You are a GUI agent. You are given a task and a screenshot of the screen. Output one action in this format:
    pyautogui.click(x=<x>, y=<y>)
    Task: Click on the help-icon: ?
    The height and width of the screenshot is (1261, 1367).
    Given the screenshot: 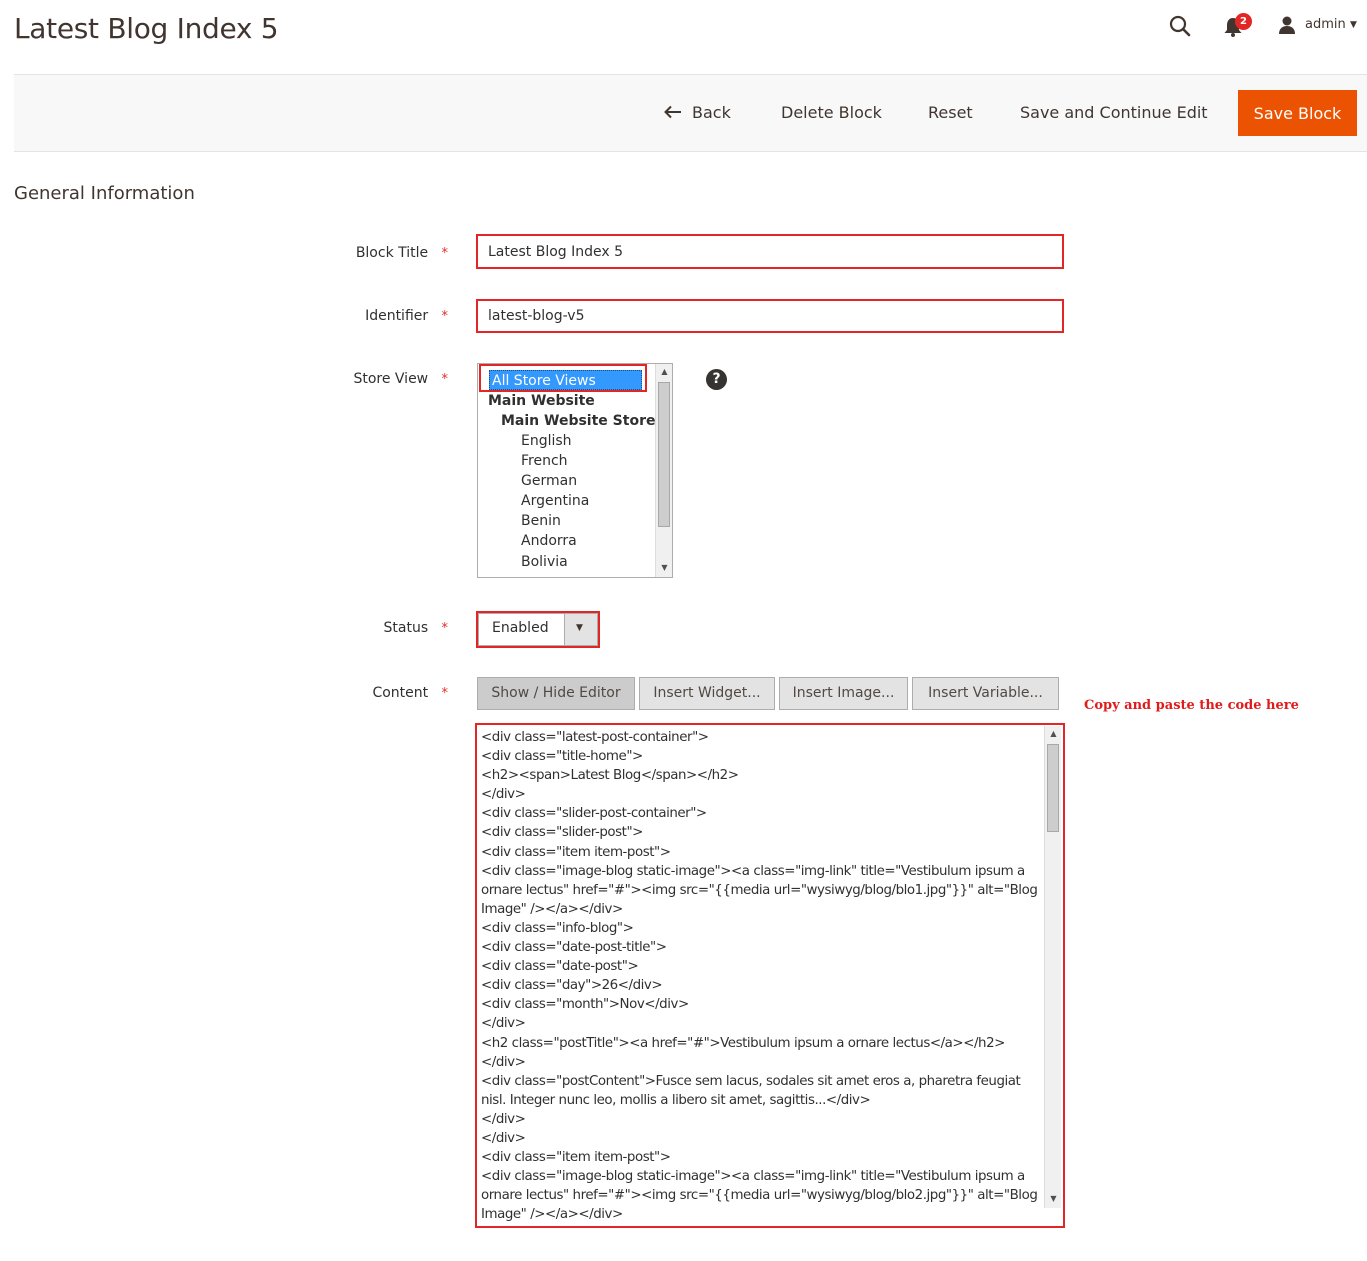 What is the action you would take?
    pyautogui.click(x=716, y=379)
    